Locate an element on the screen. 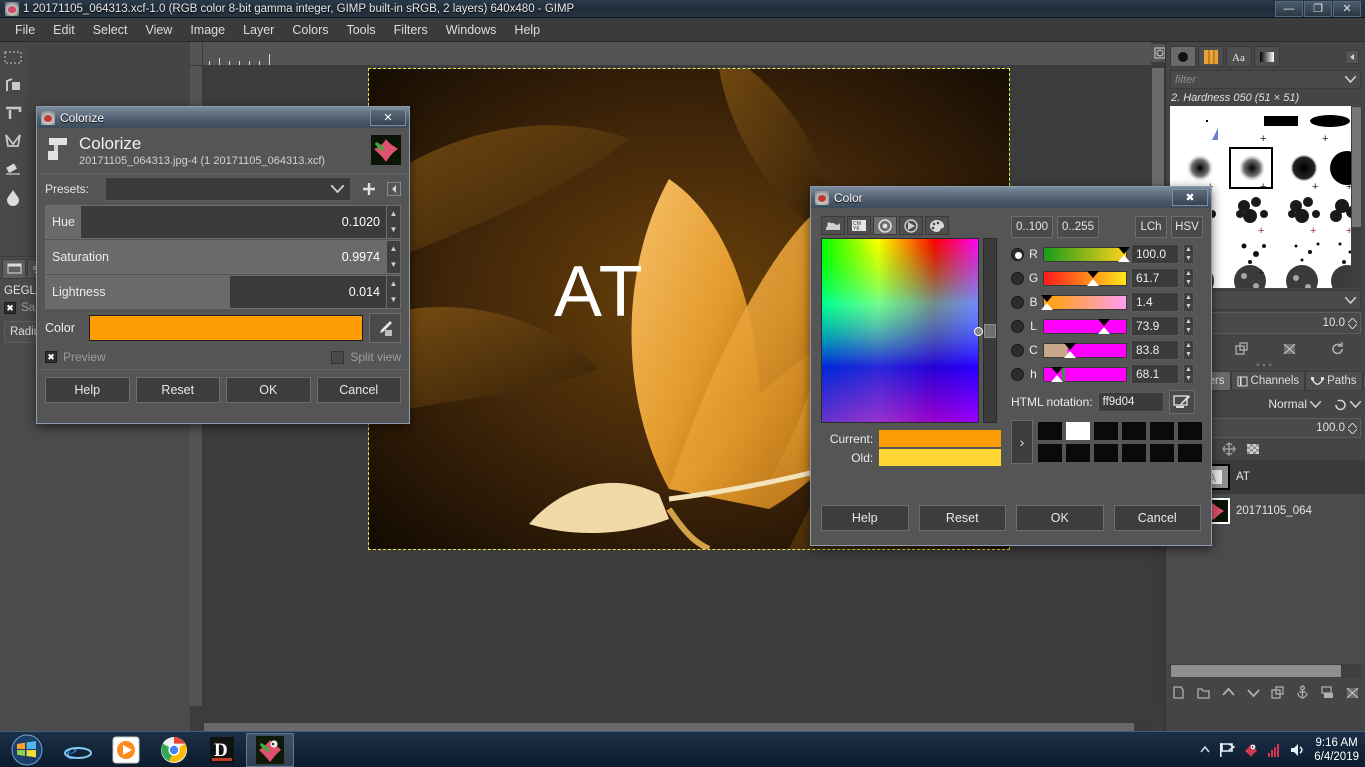  lightness-spinner: ▲ ▼ is located at coordinates (393, 292).